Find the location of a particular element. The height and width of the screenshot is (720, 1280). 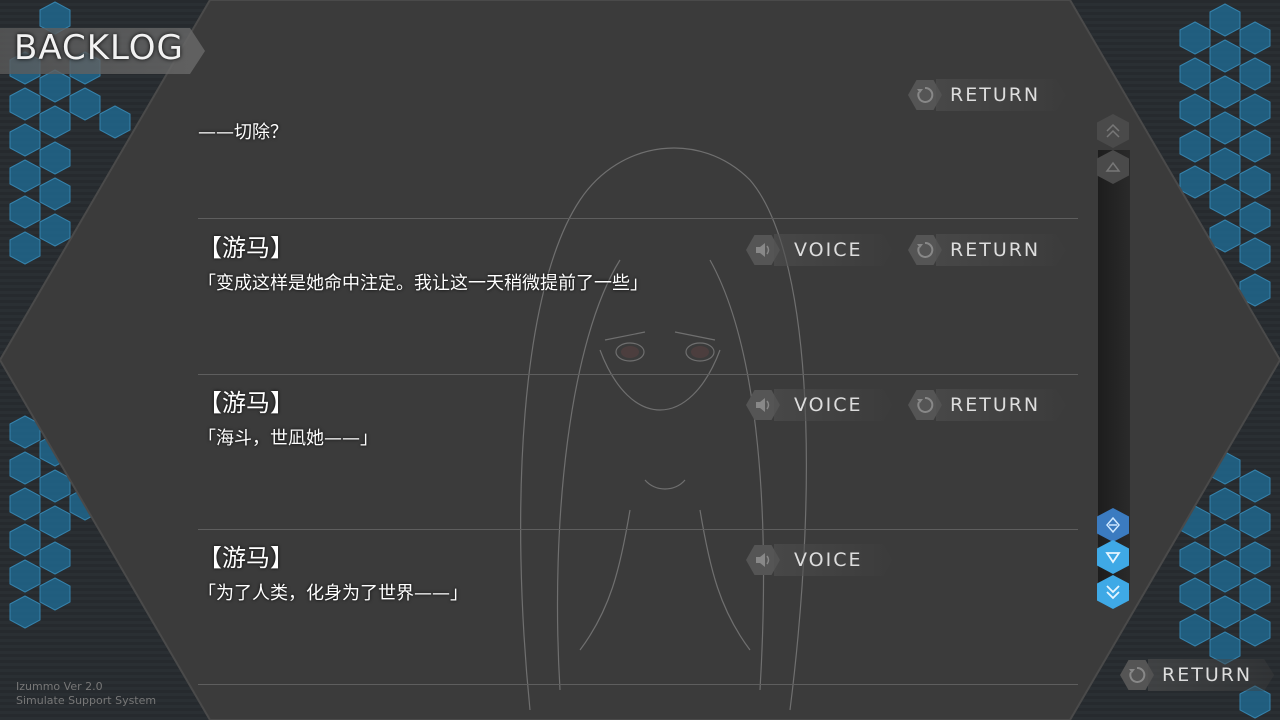

down-icon is located at coordinates (1113, 557).